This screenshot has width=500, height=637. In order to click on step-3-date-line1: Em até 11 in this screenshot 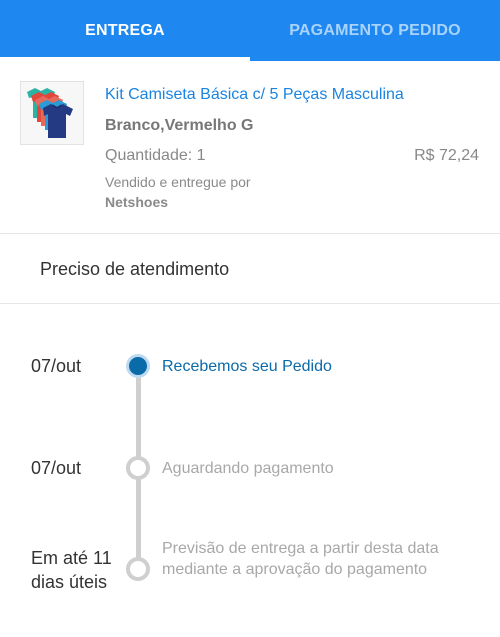, I will do `click(71, 558)`.